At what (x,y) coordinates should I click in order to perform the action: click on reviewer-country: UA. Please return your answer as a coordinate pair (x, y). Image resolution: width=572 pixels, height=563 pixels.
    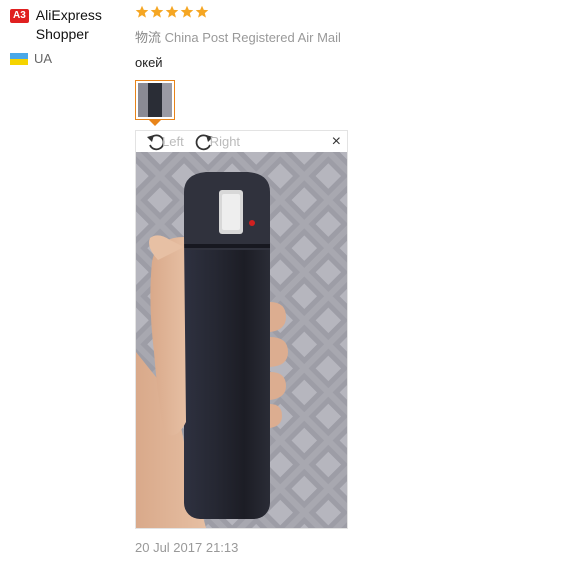
    Looking at the image, I should click on (70, 58).